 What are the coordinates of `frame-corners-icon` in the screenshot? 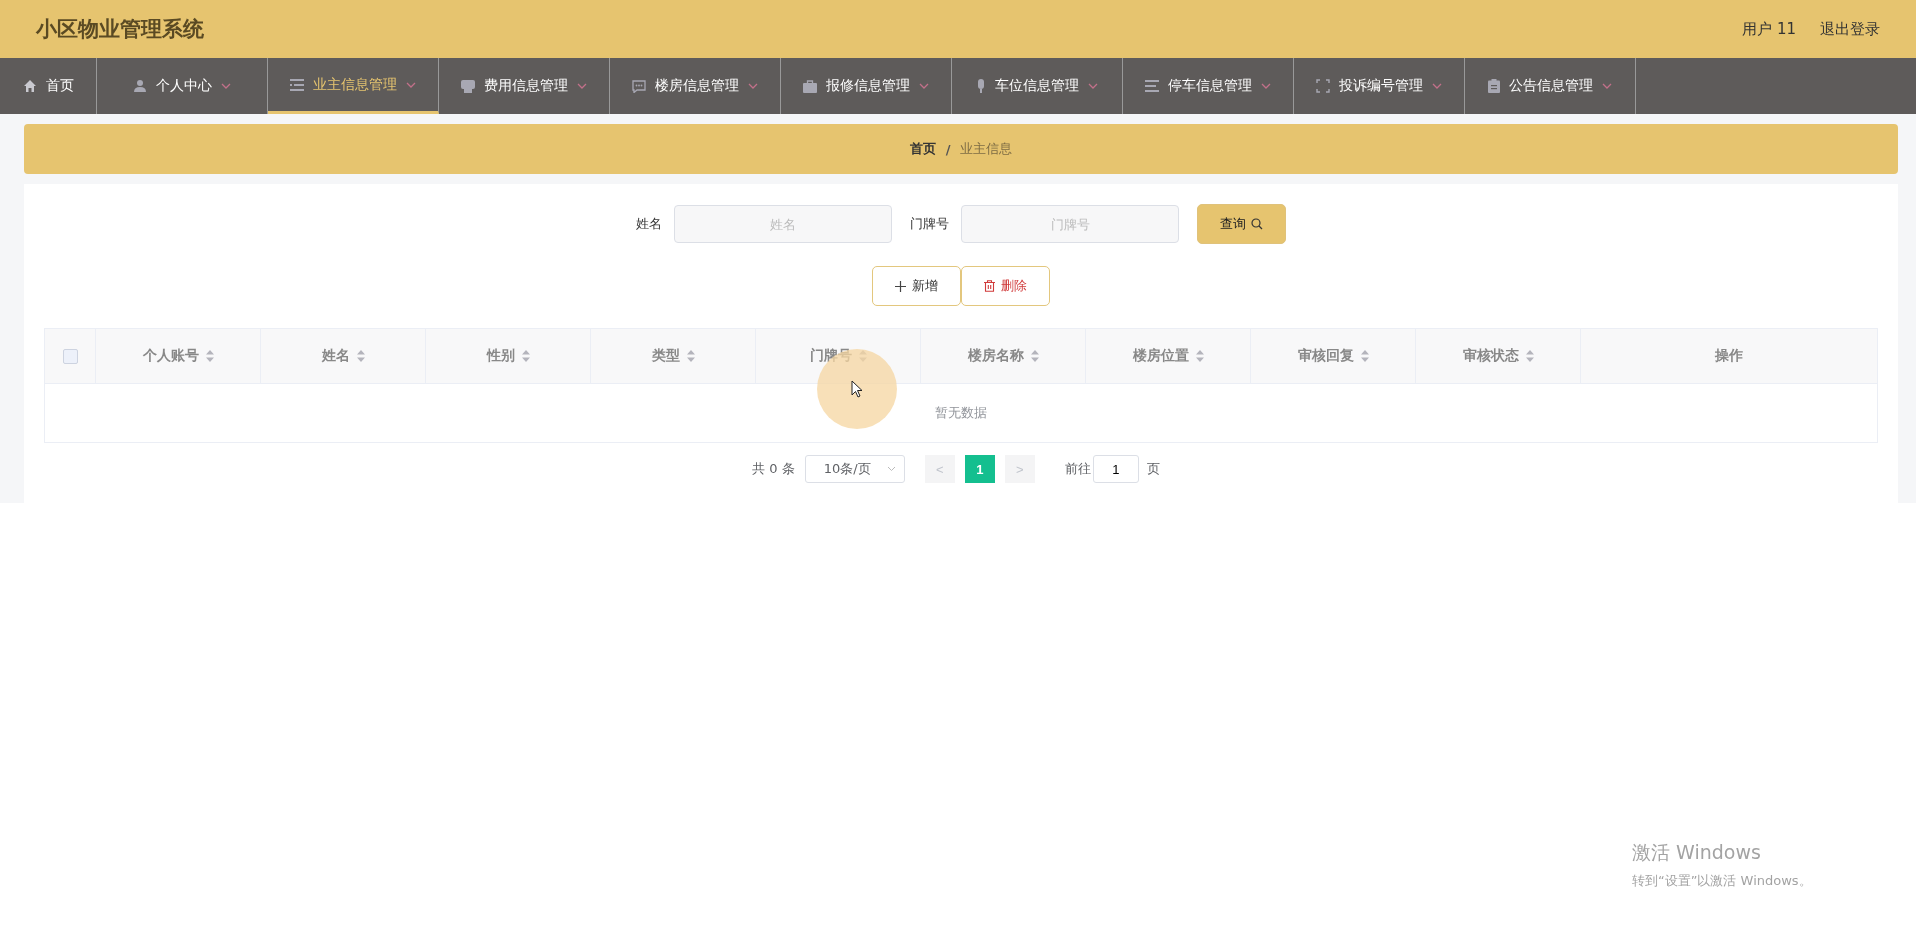 It's located at (1323, 86).